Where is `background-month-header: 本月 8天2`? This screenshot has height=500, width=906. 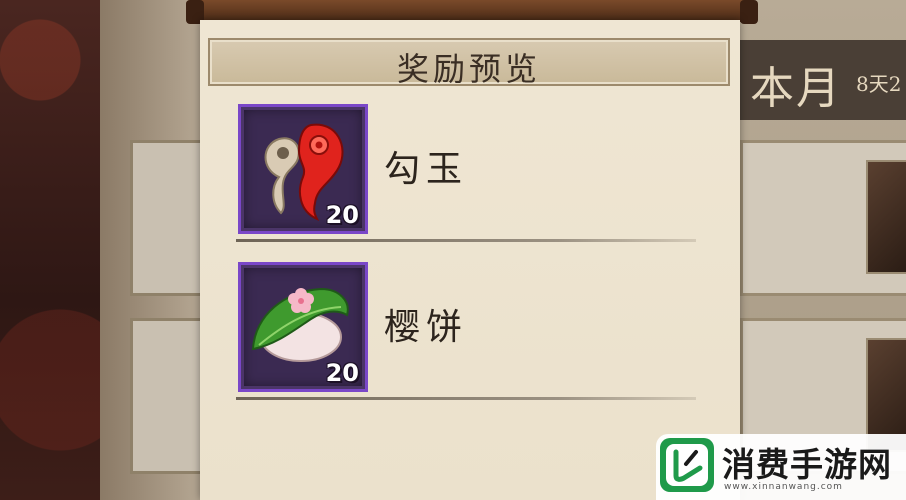
background-month-header: 本月 8天2 is located at coordinates (822, 80).